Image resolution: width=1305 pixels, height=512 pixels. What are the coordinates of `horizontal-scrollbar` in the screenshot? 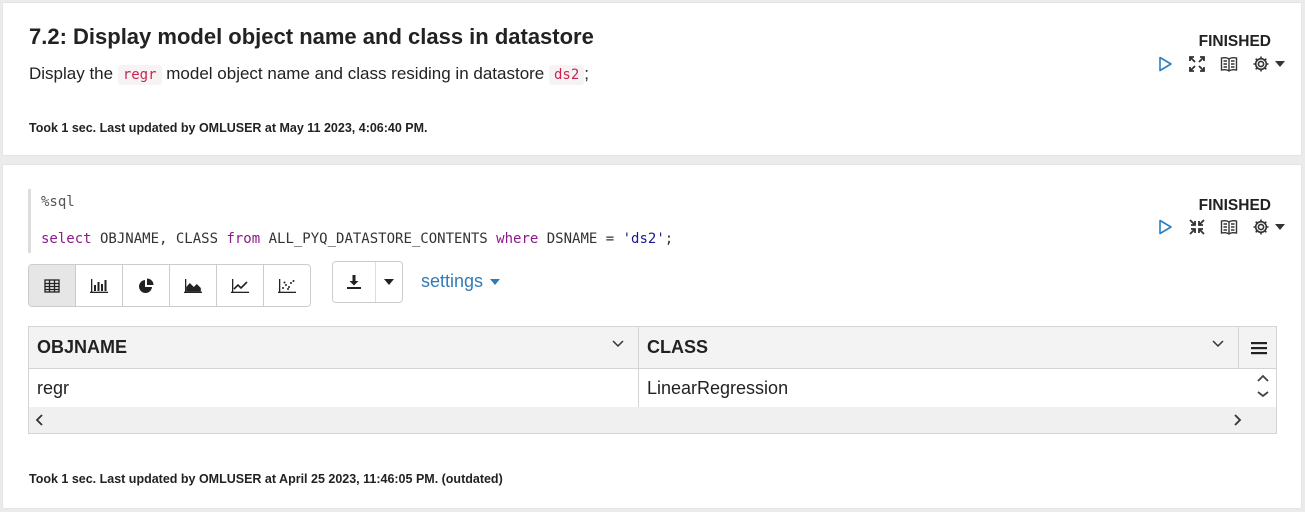 It's located at (652, 420).